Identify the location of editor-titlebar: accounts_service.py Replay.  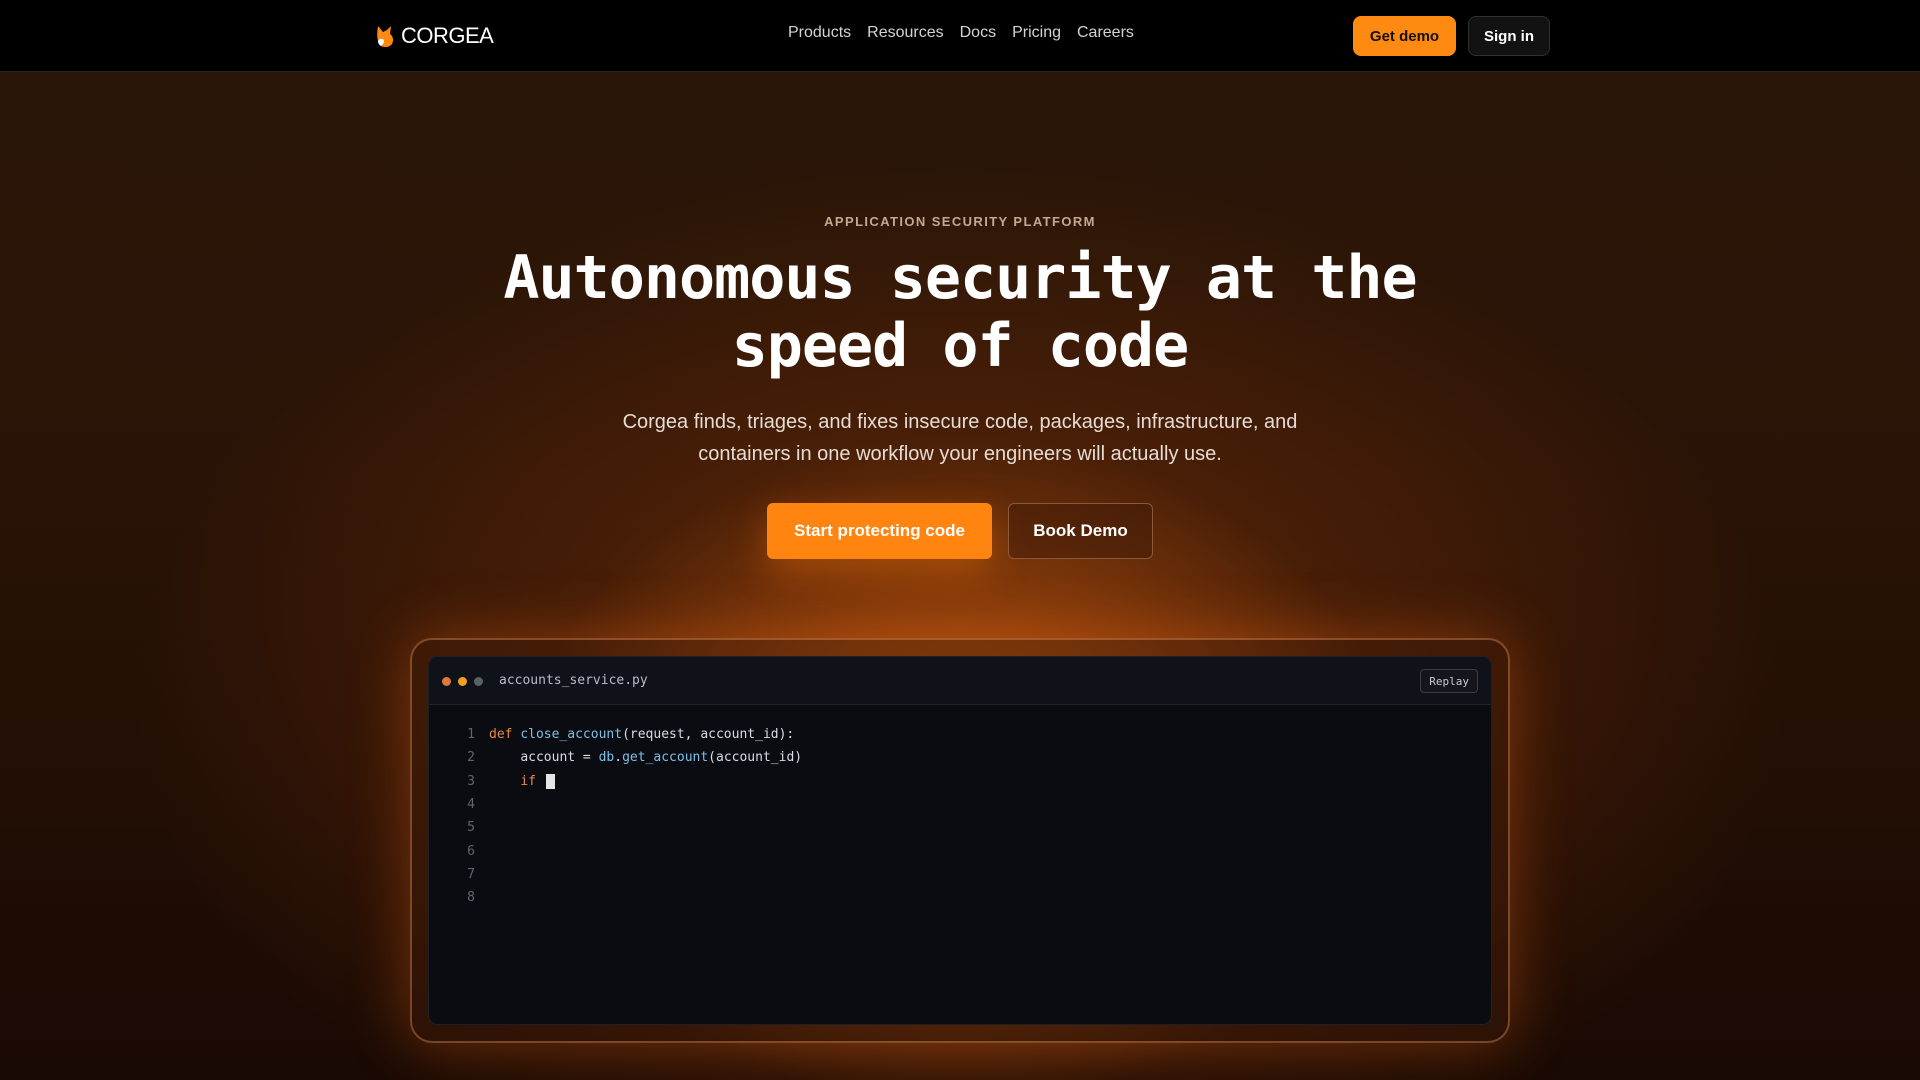
(960, 681).